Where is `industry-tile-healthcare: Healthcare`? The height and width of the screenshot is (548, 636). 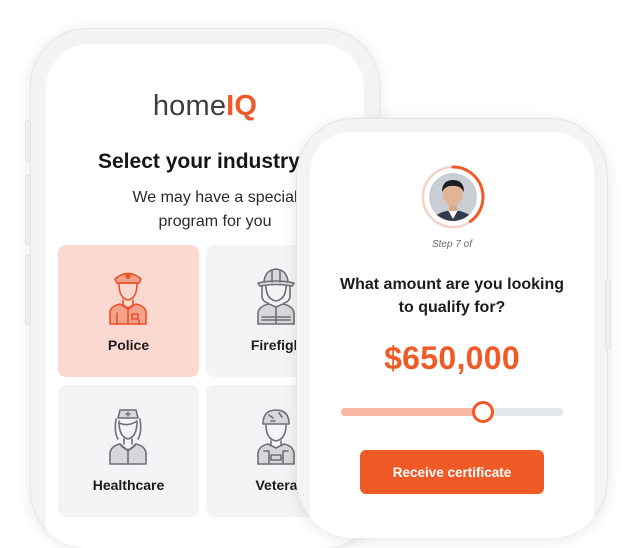
industry-tile-healthcare: Healthcare is located at coordinates (128, 451).